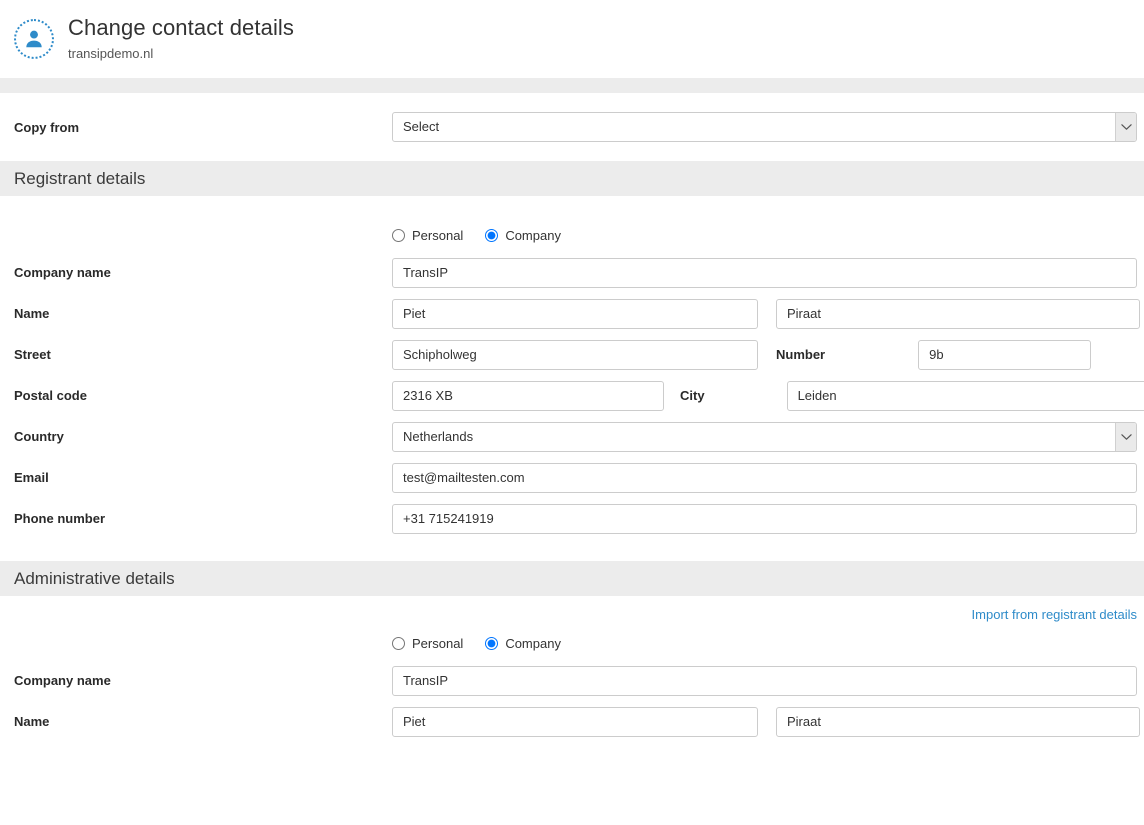 This screenshot has height=825, width=1144. I want to click on administrative-radio-company: Company, so click(523, 643).